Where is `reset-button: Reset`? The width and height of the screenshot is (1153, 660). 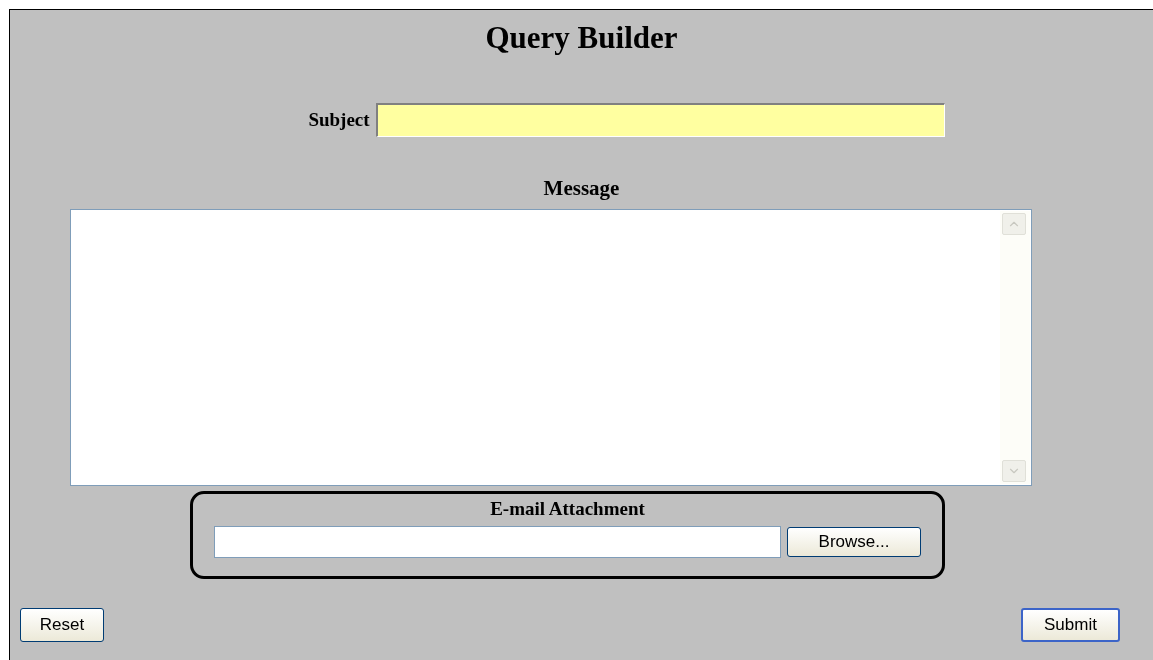
reset-button: Reset is located at coordinates (62, 625).